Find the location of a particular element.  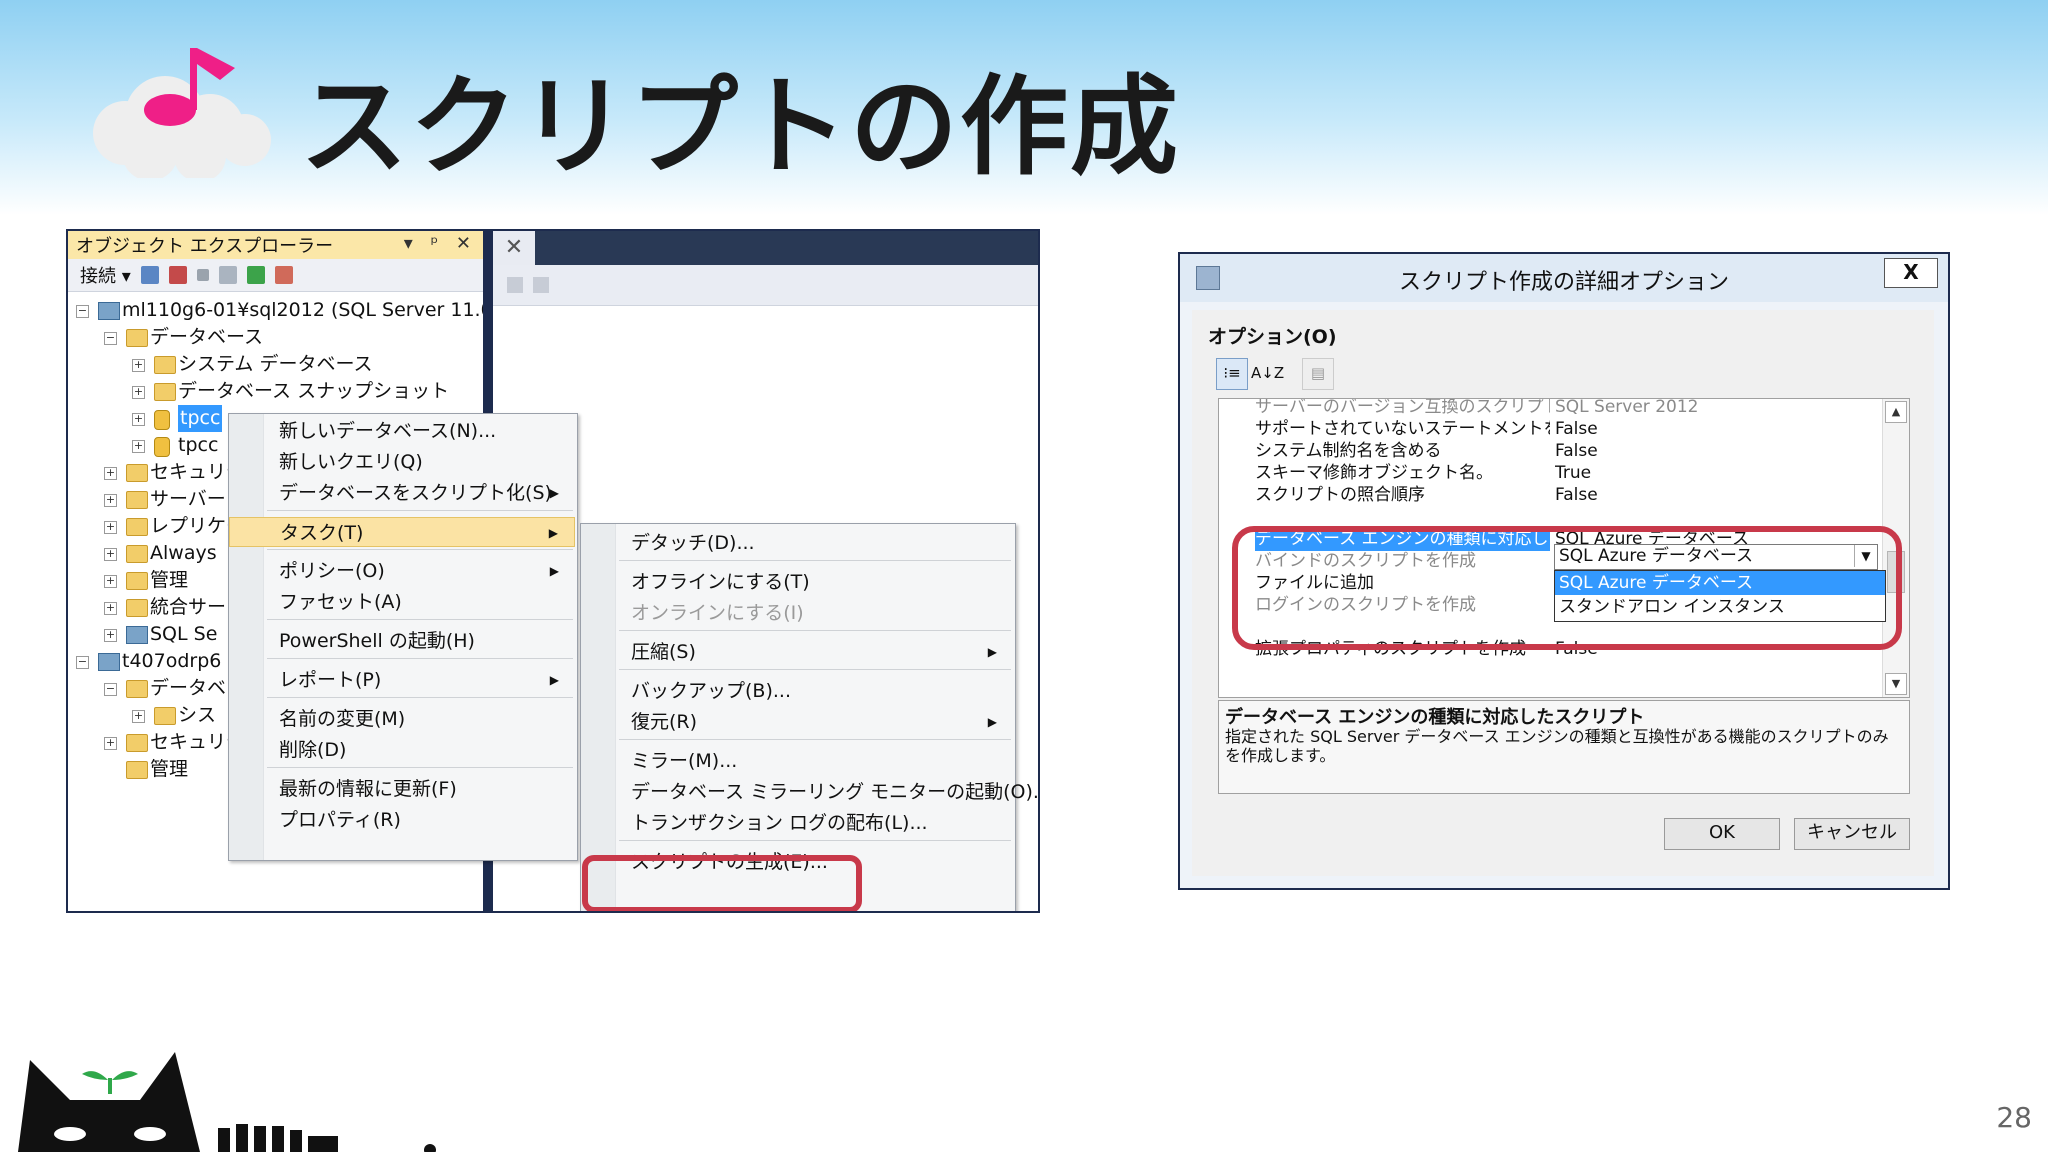

scroll-down-icon: ▼ is located at coordinates (1896, 684).